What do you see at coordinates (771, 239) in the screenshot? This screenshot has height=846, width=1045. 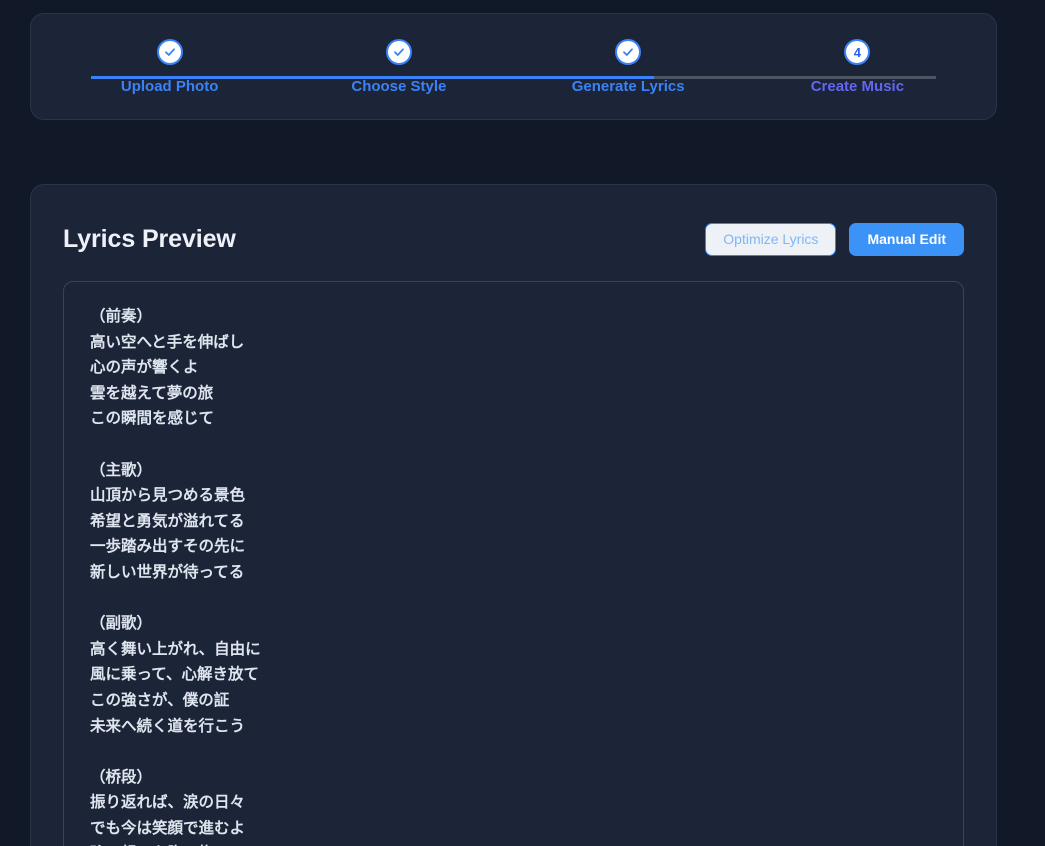 I see `optimize-lyrics-button: Optimize Lyrics` at bounding box center [771, 239].